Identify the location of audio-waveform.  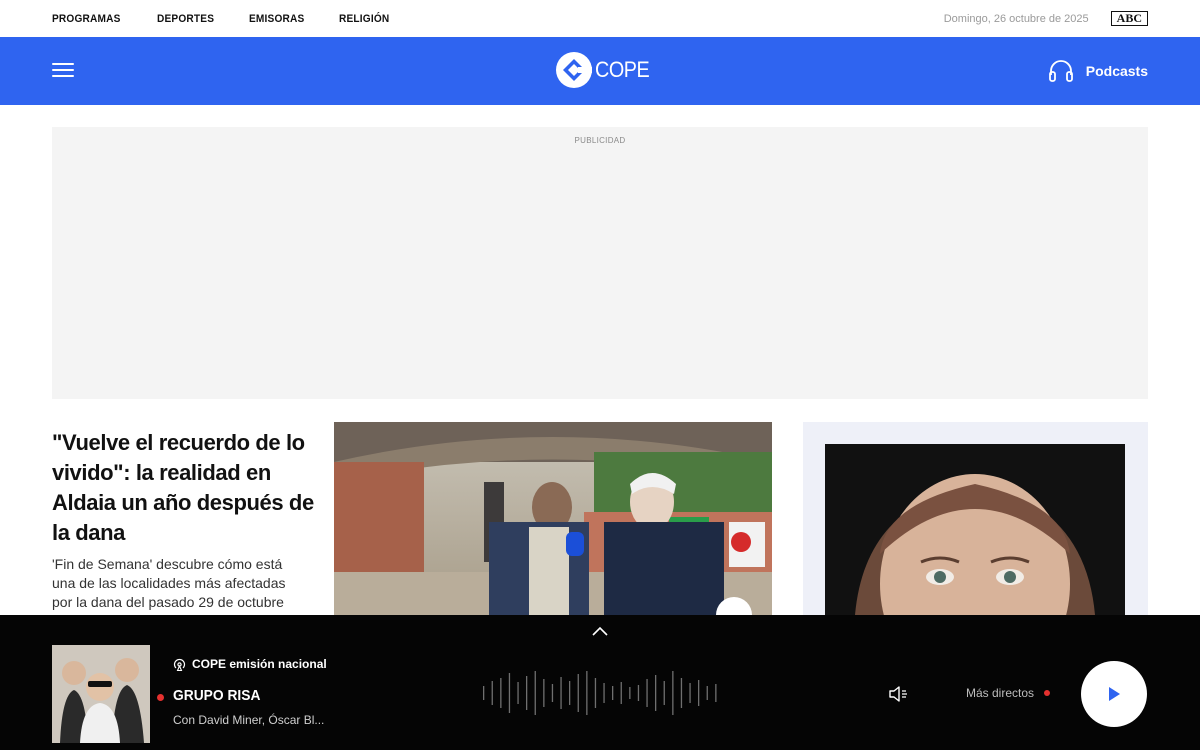
(600, 693).